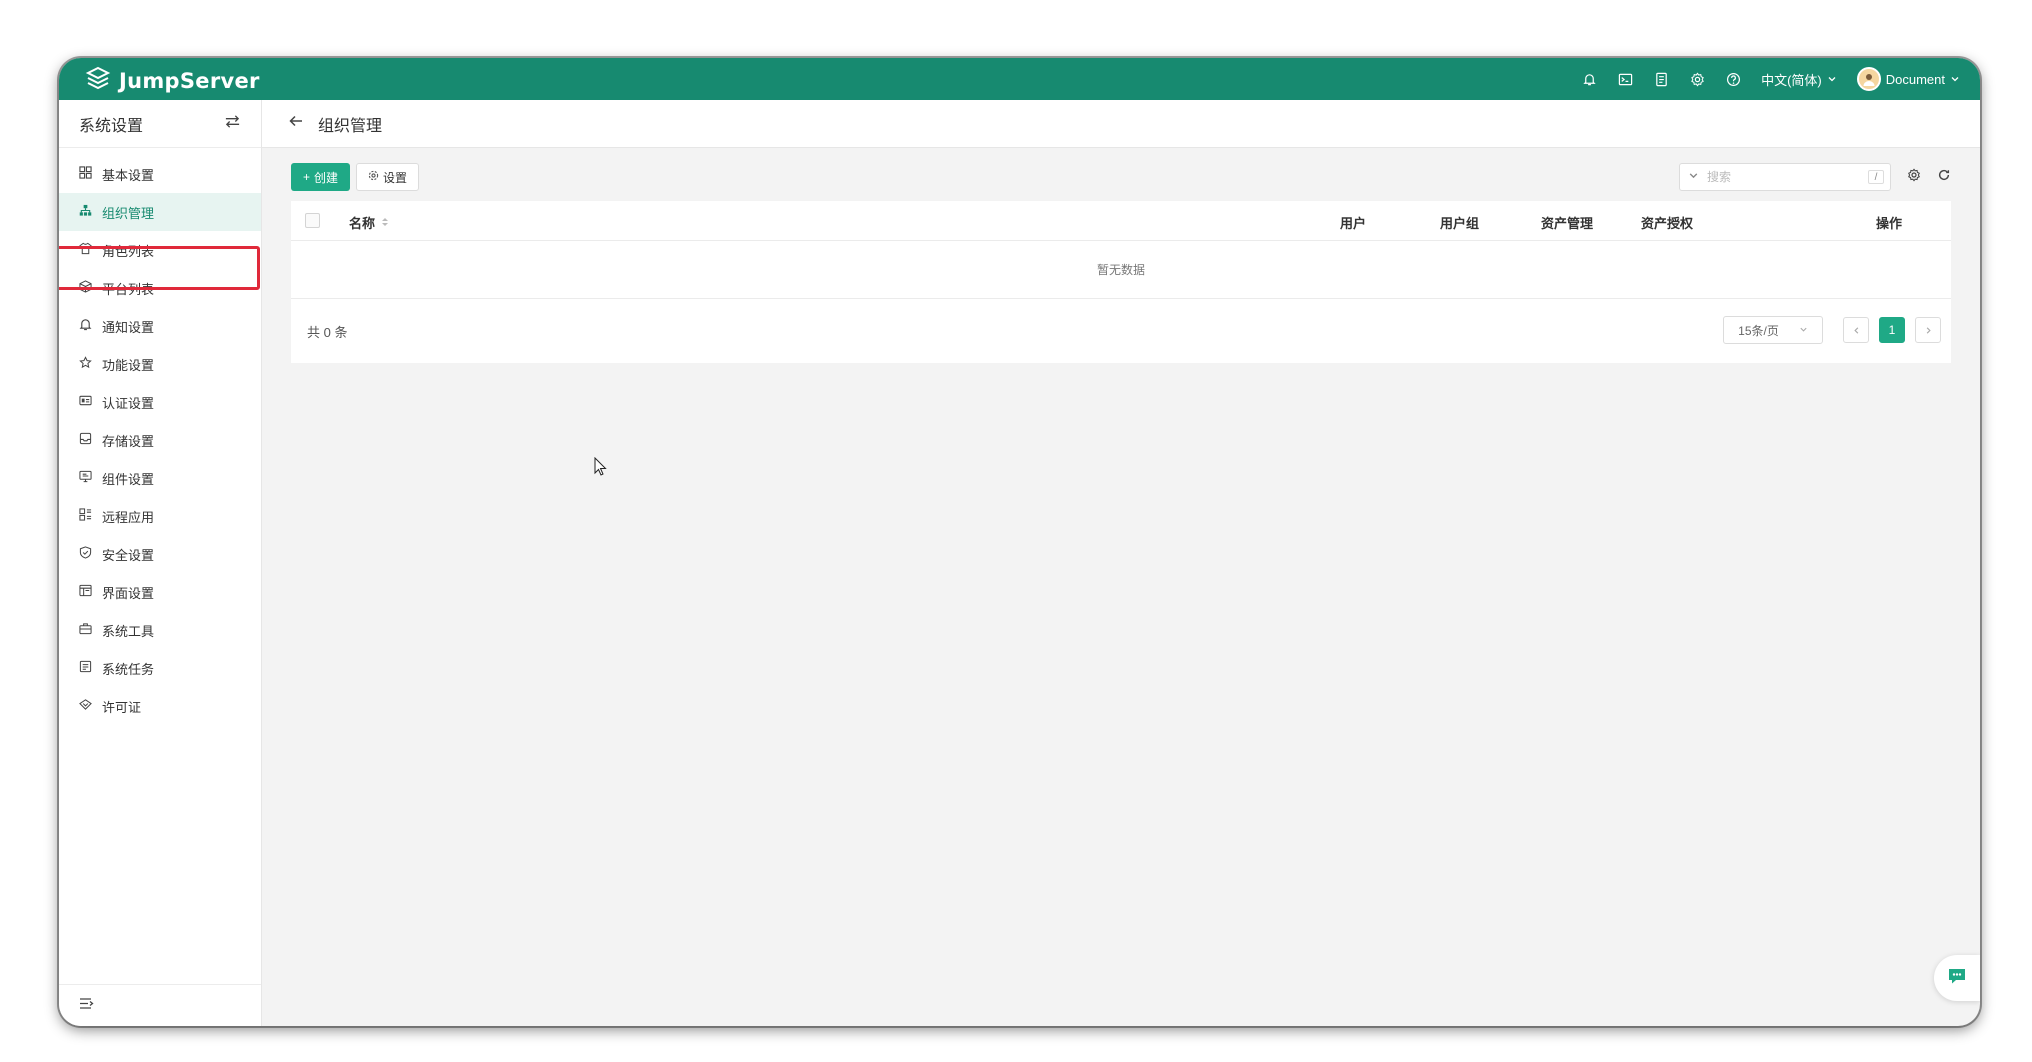  Describe the element at coordinates (128, 669) in the screenshot. I see `sidebar-item-label: 系统任务` at that location.